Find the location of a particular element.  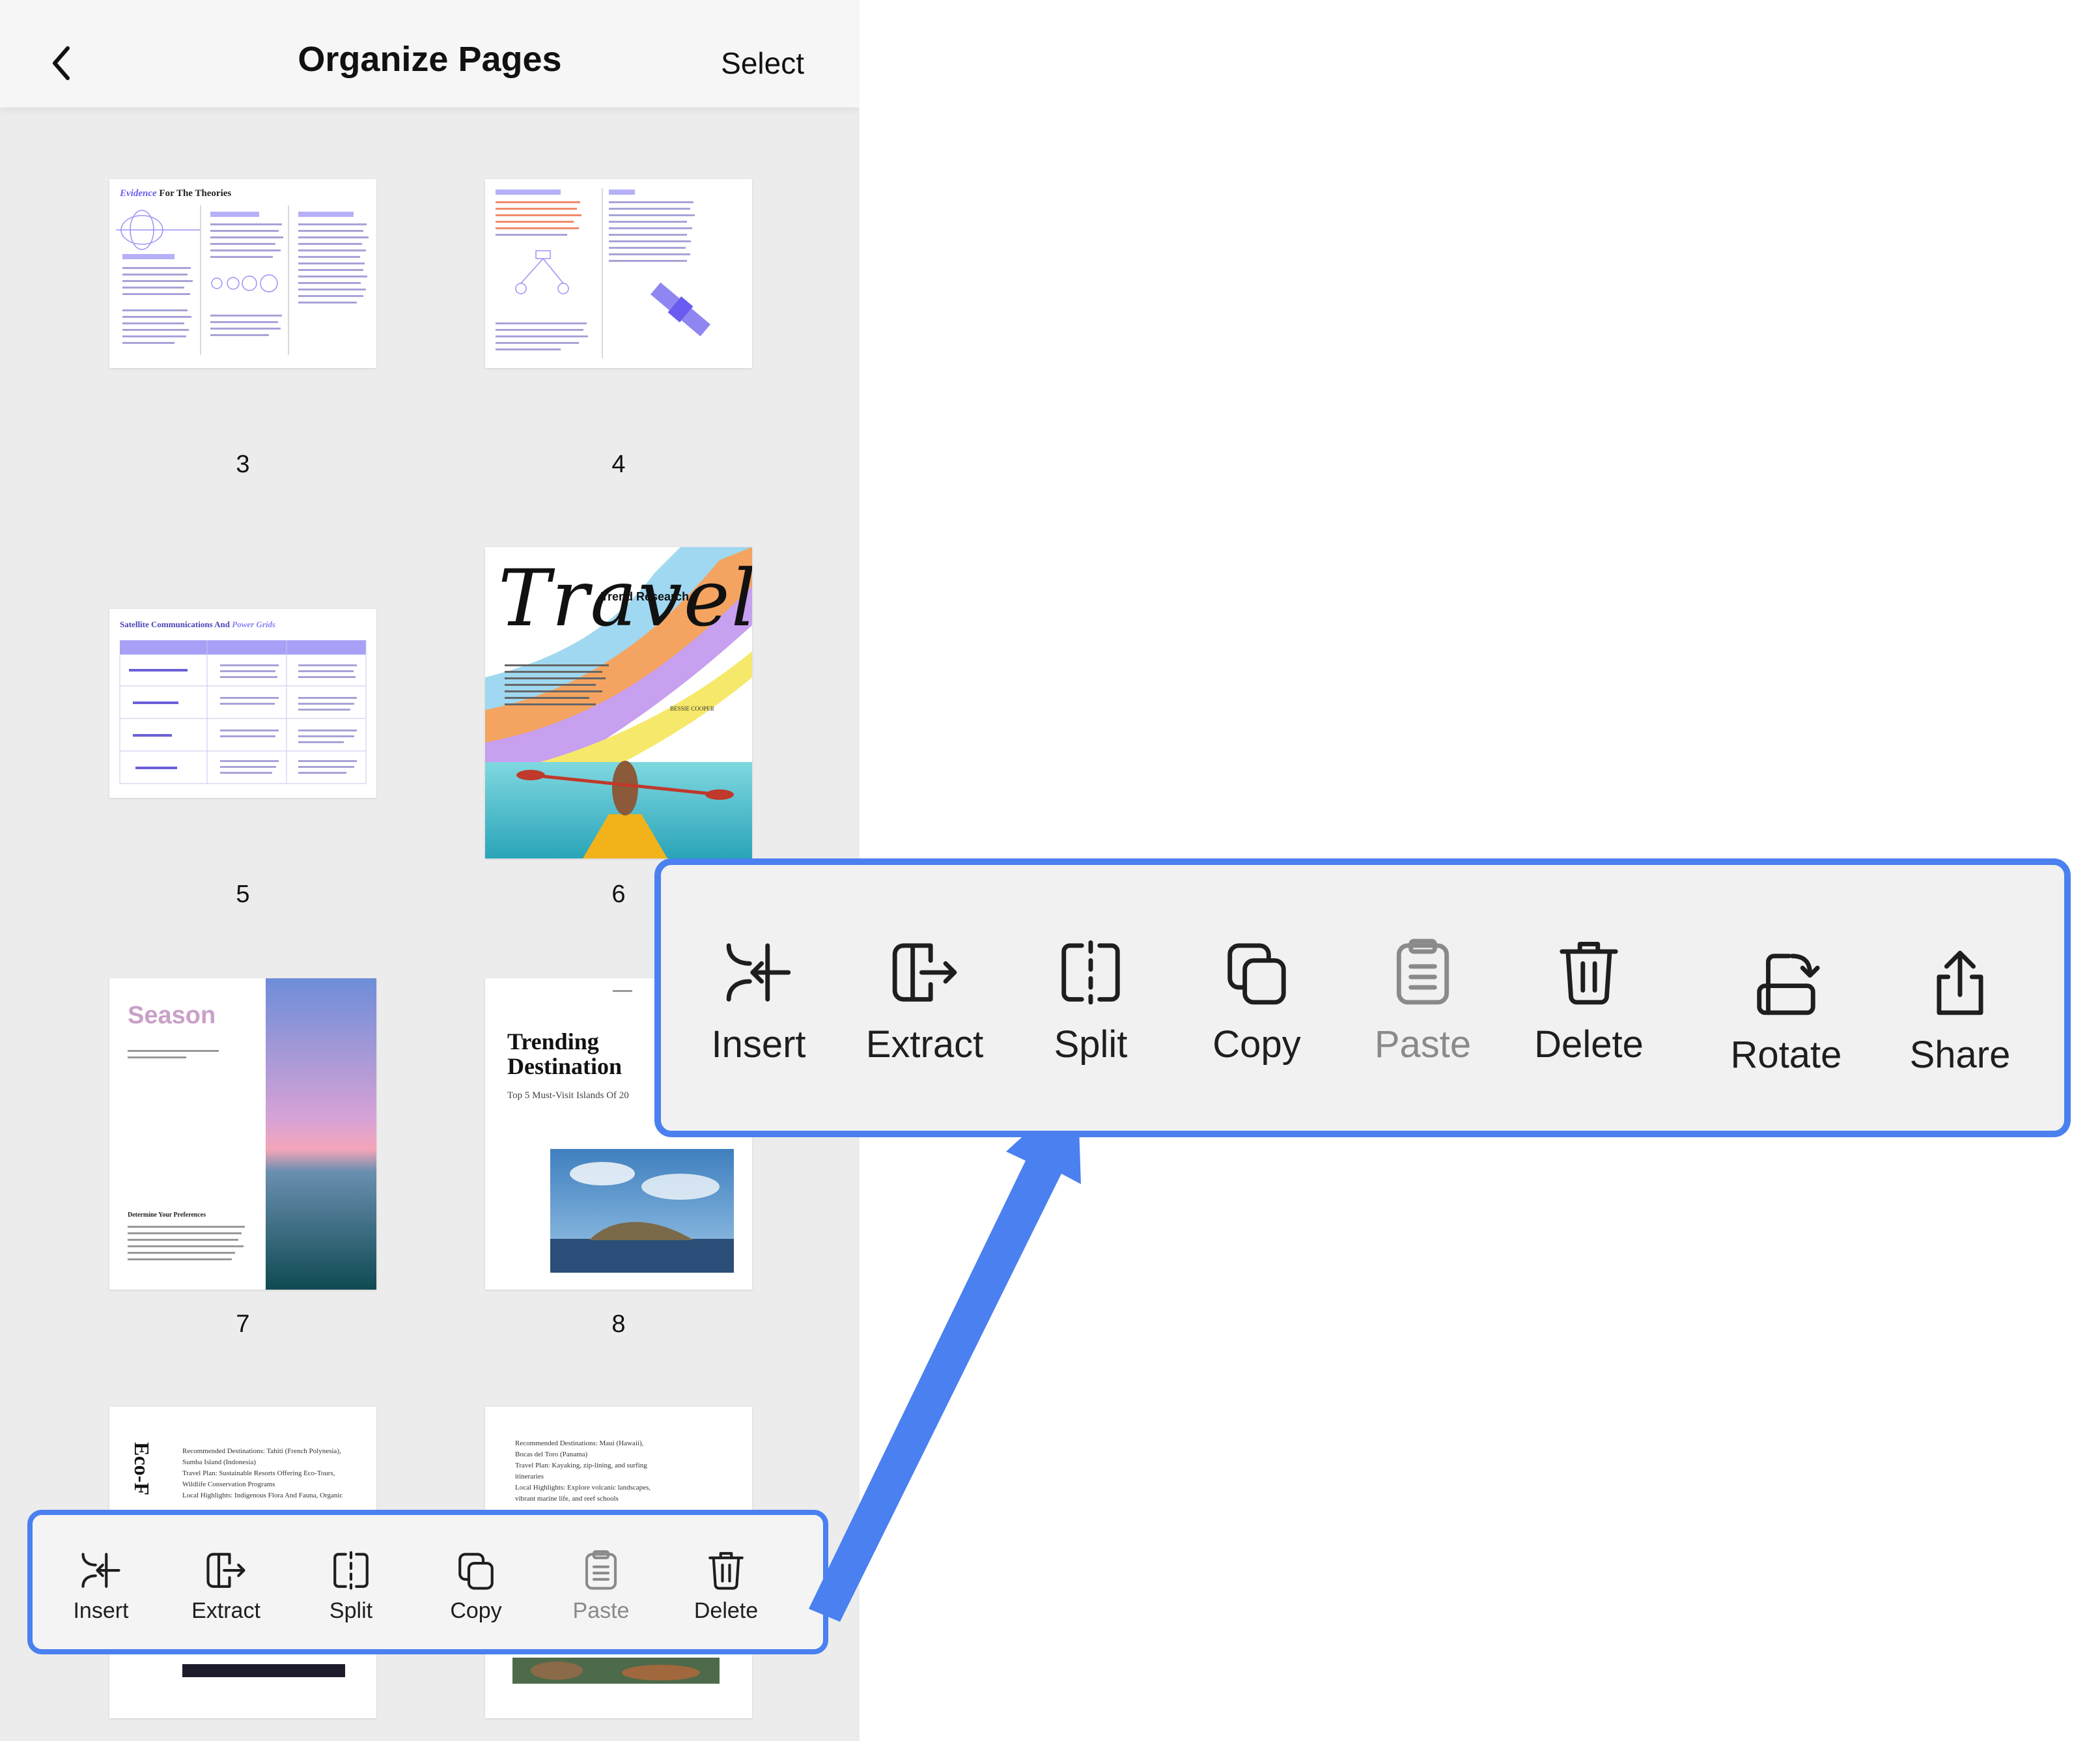

extract-button: Extract is located at coordinates (925, 1001).